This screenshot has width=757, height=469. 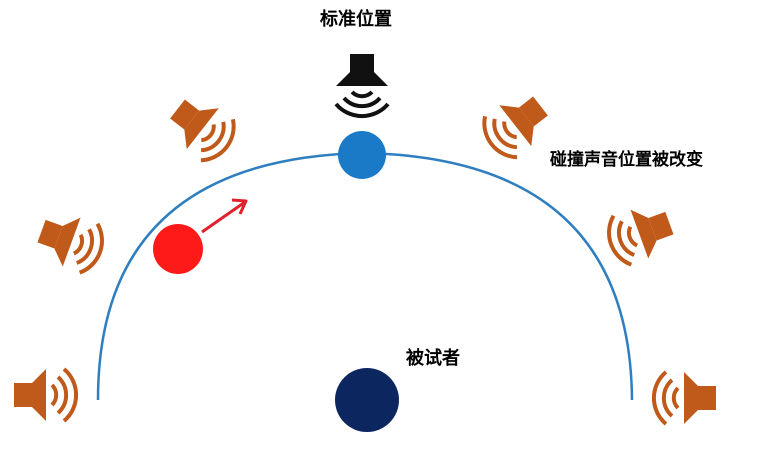 What do you see at coordinates (626, 160) in the screenshot?
I see `collision-changed-label: 碰撞声音位置被改变` at bounding box center [626, 160].